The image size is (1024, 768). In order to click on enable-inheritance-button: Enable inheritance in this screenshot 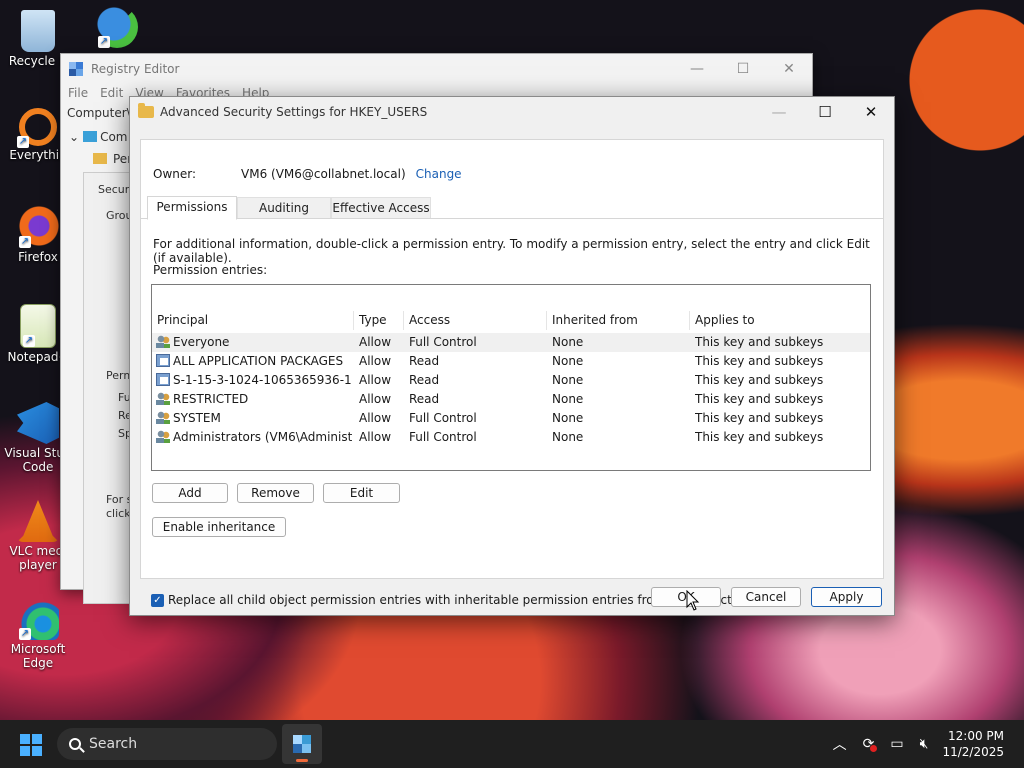, I will do `click(219, 527)`.